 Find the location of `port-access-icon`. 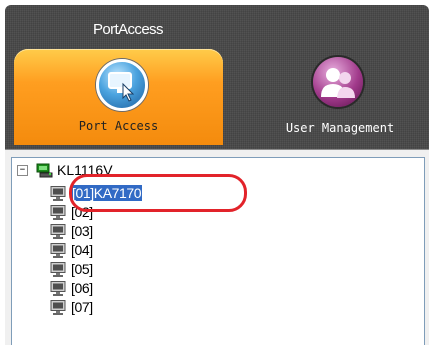

port-access-icon is located at coordinates (122, 85).